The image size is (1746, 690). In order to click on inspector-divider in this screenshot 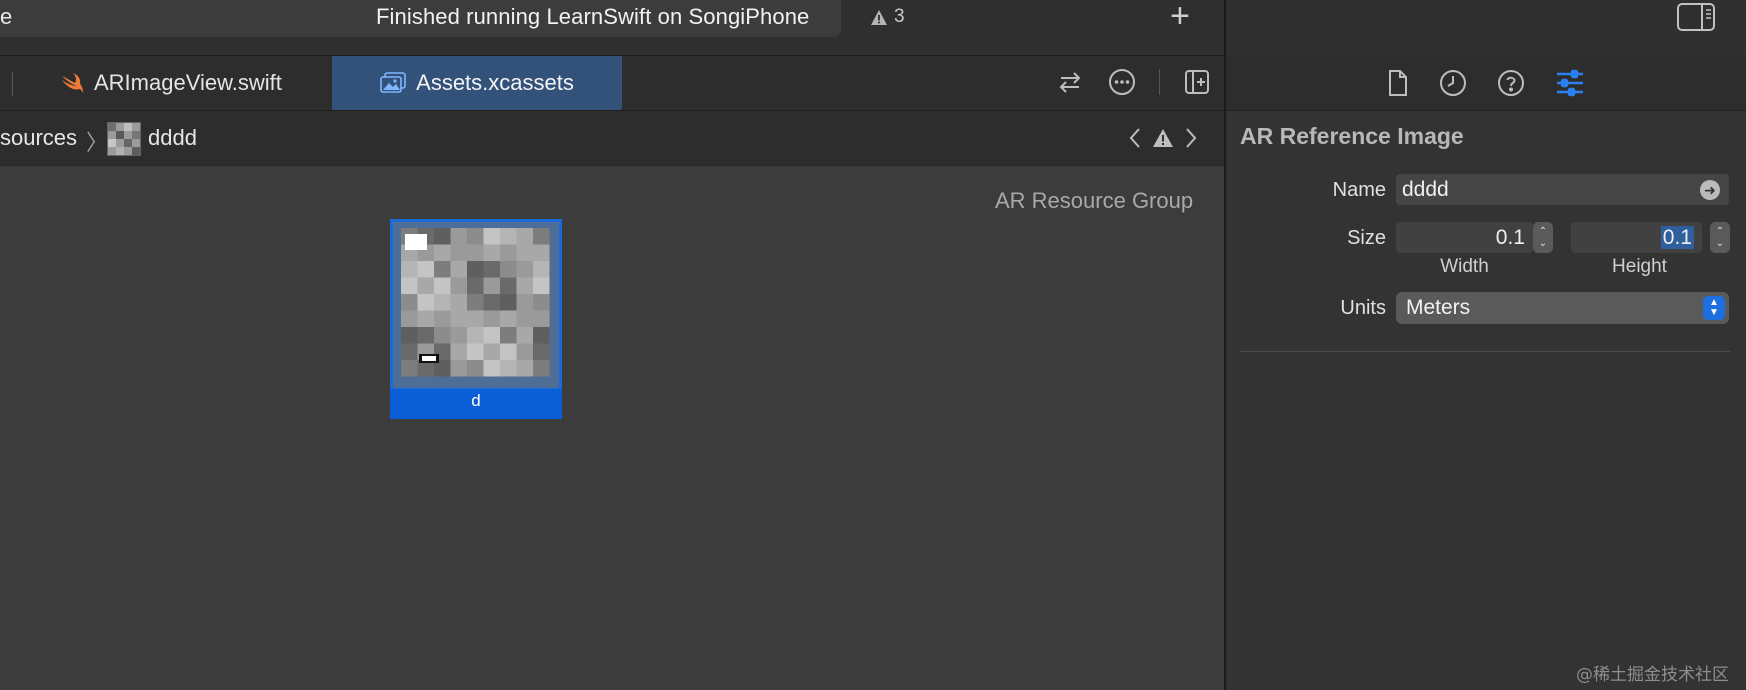, I will do `click(1485, 351)`.